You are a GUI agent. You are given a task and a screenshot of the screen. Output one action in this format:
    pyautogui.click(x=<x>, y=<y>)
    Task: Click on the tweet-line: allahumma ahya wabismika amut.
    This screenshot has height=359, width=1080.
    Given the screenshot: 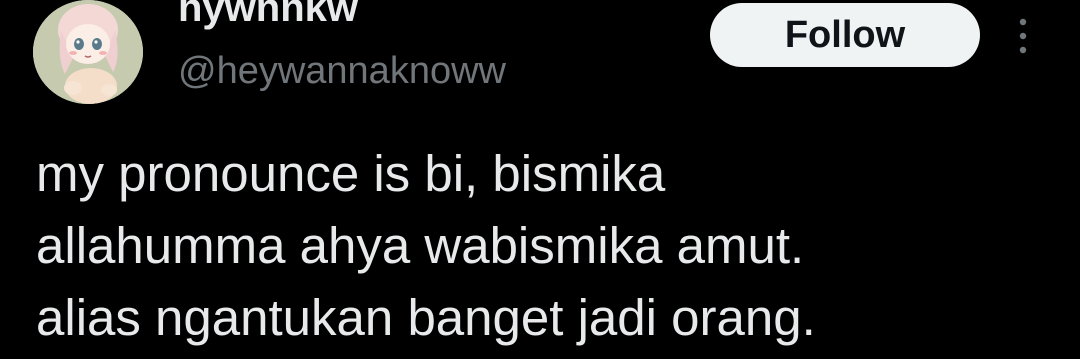 What is the action you would take?
    pyautogui.click(x=420, y=245)
    